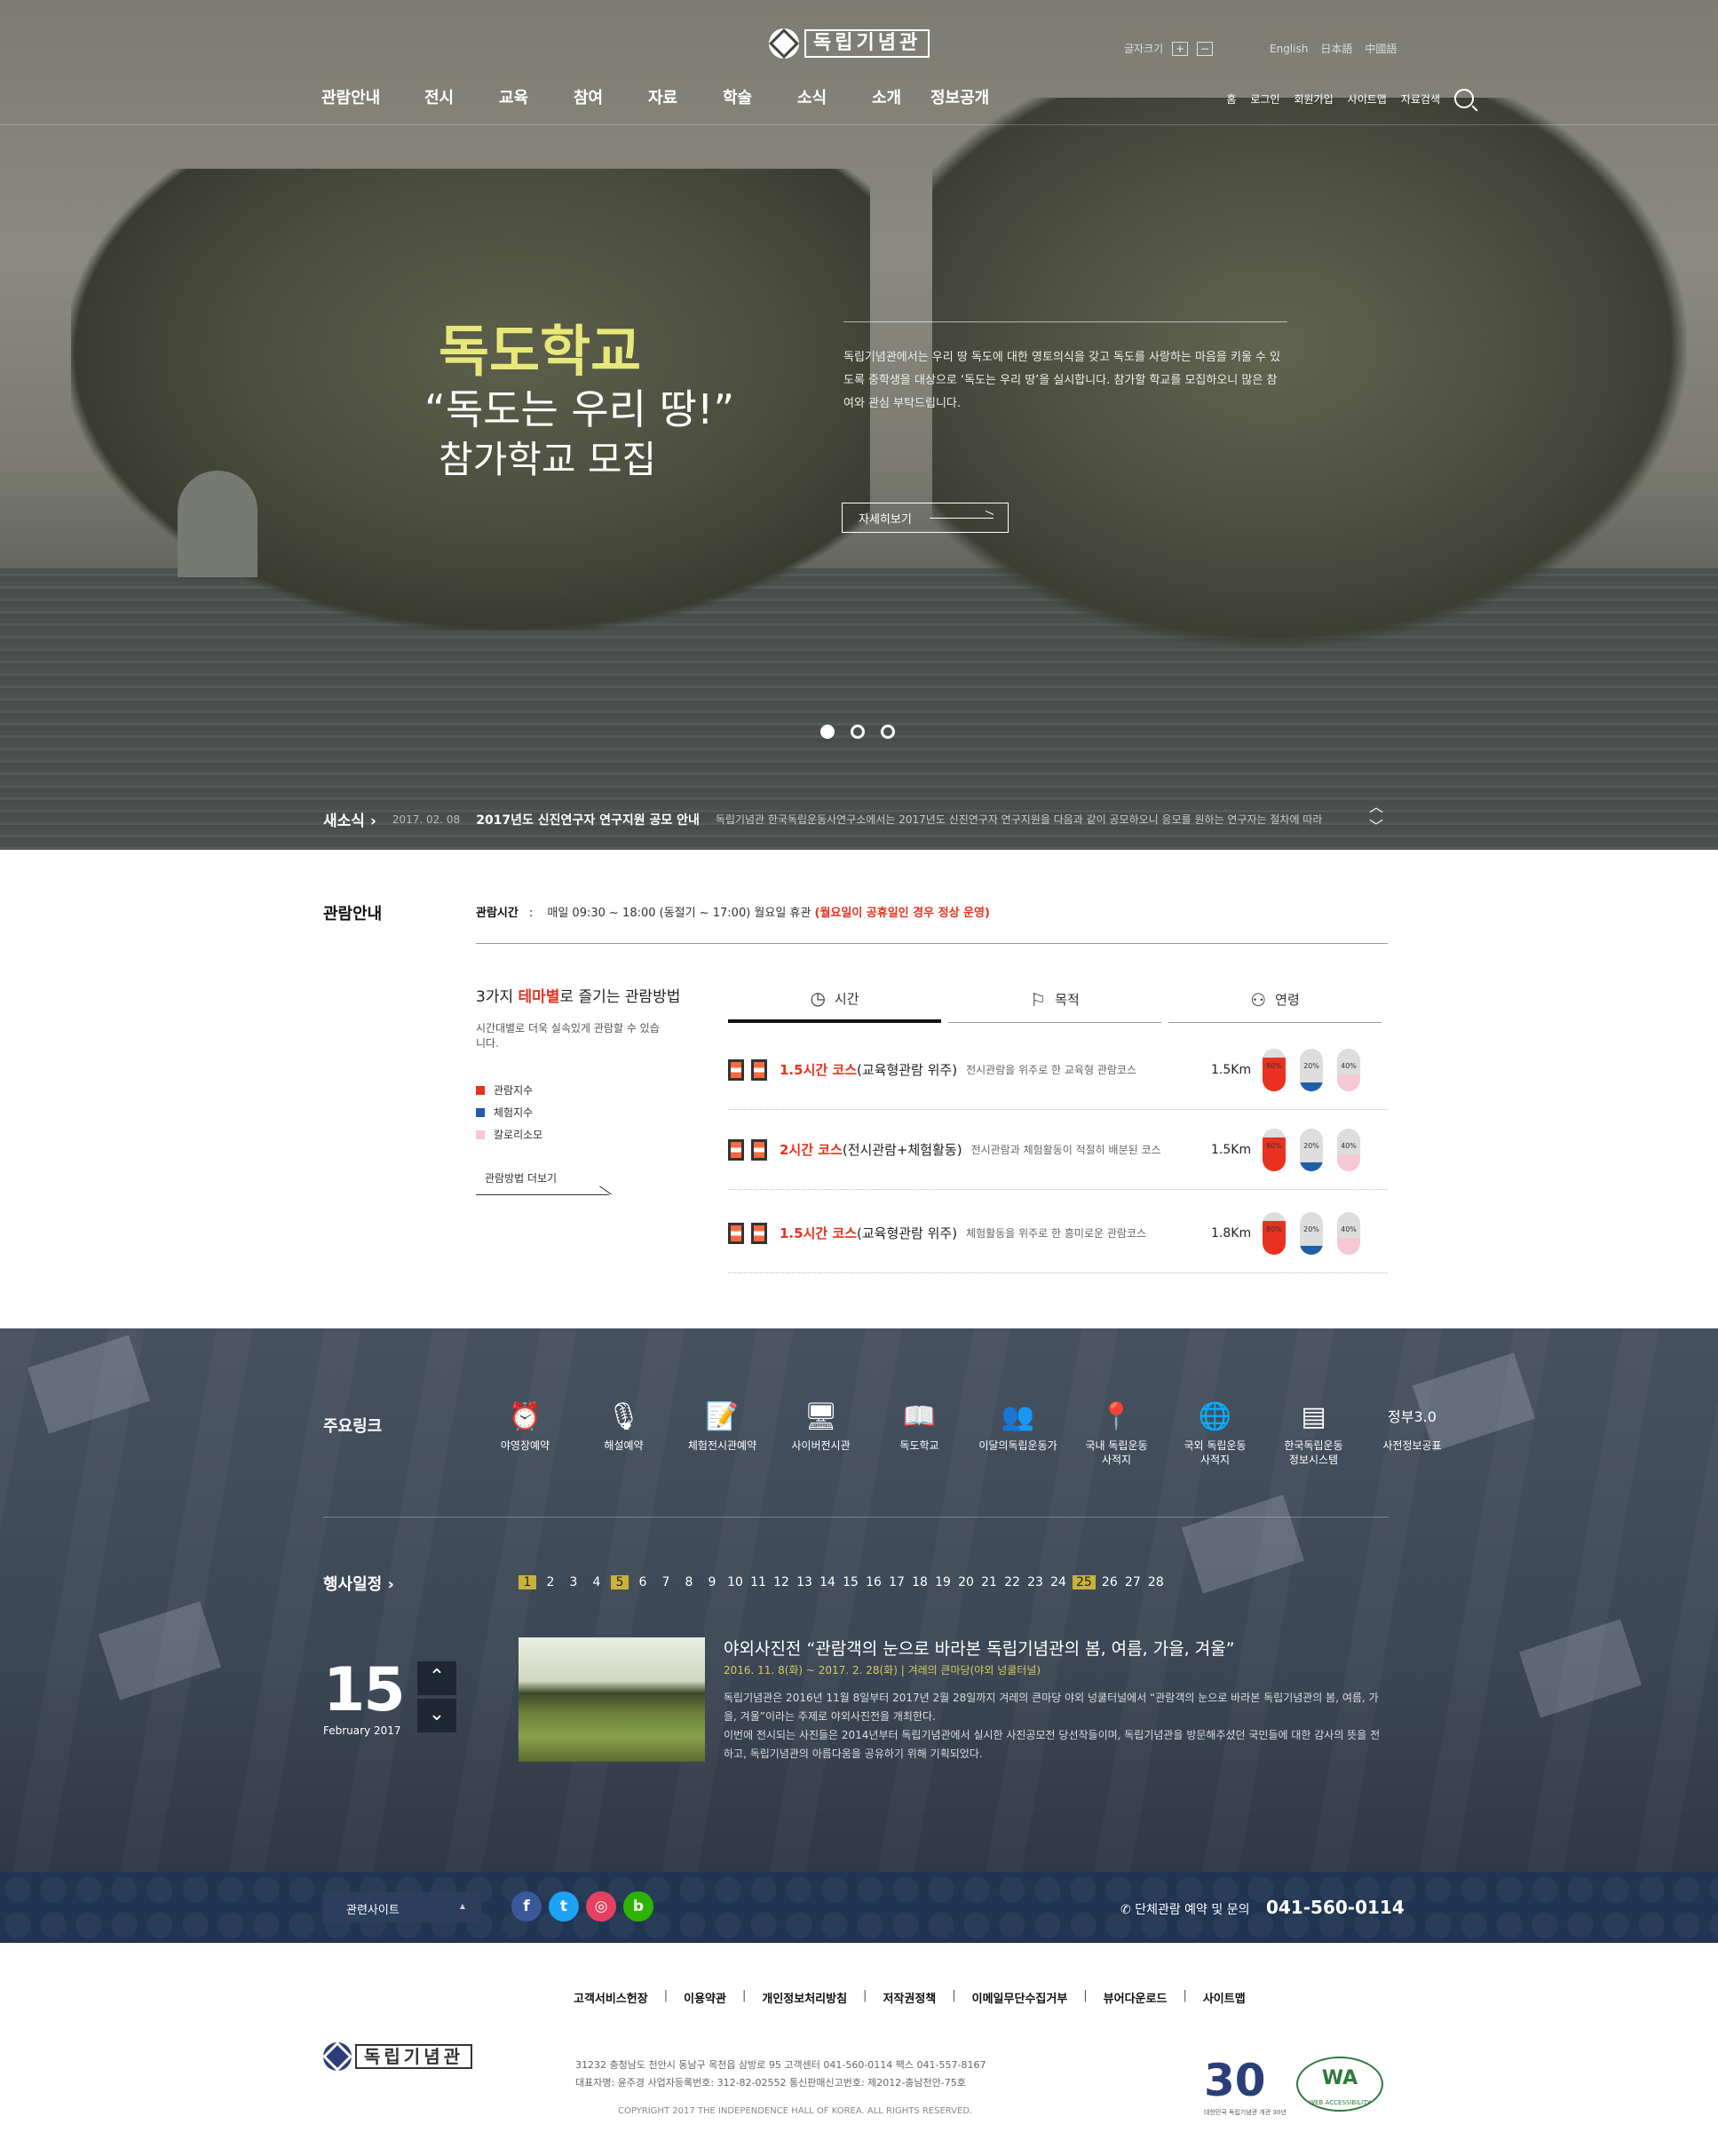  I want to click on links-title: 주요링크, so click(353, 1426).